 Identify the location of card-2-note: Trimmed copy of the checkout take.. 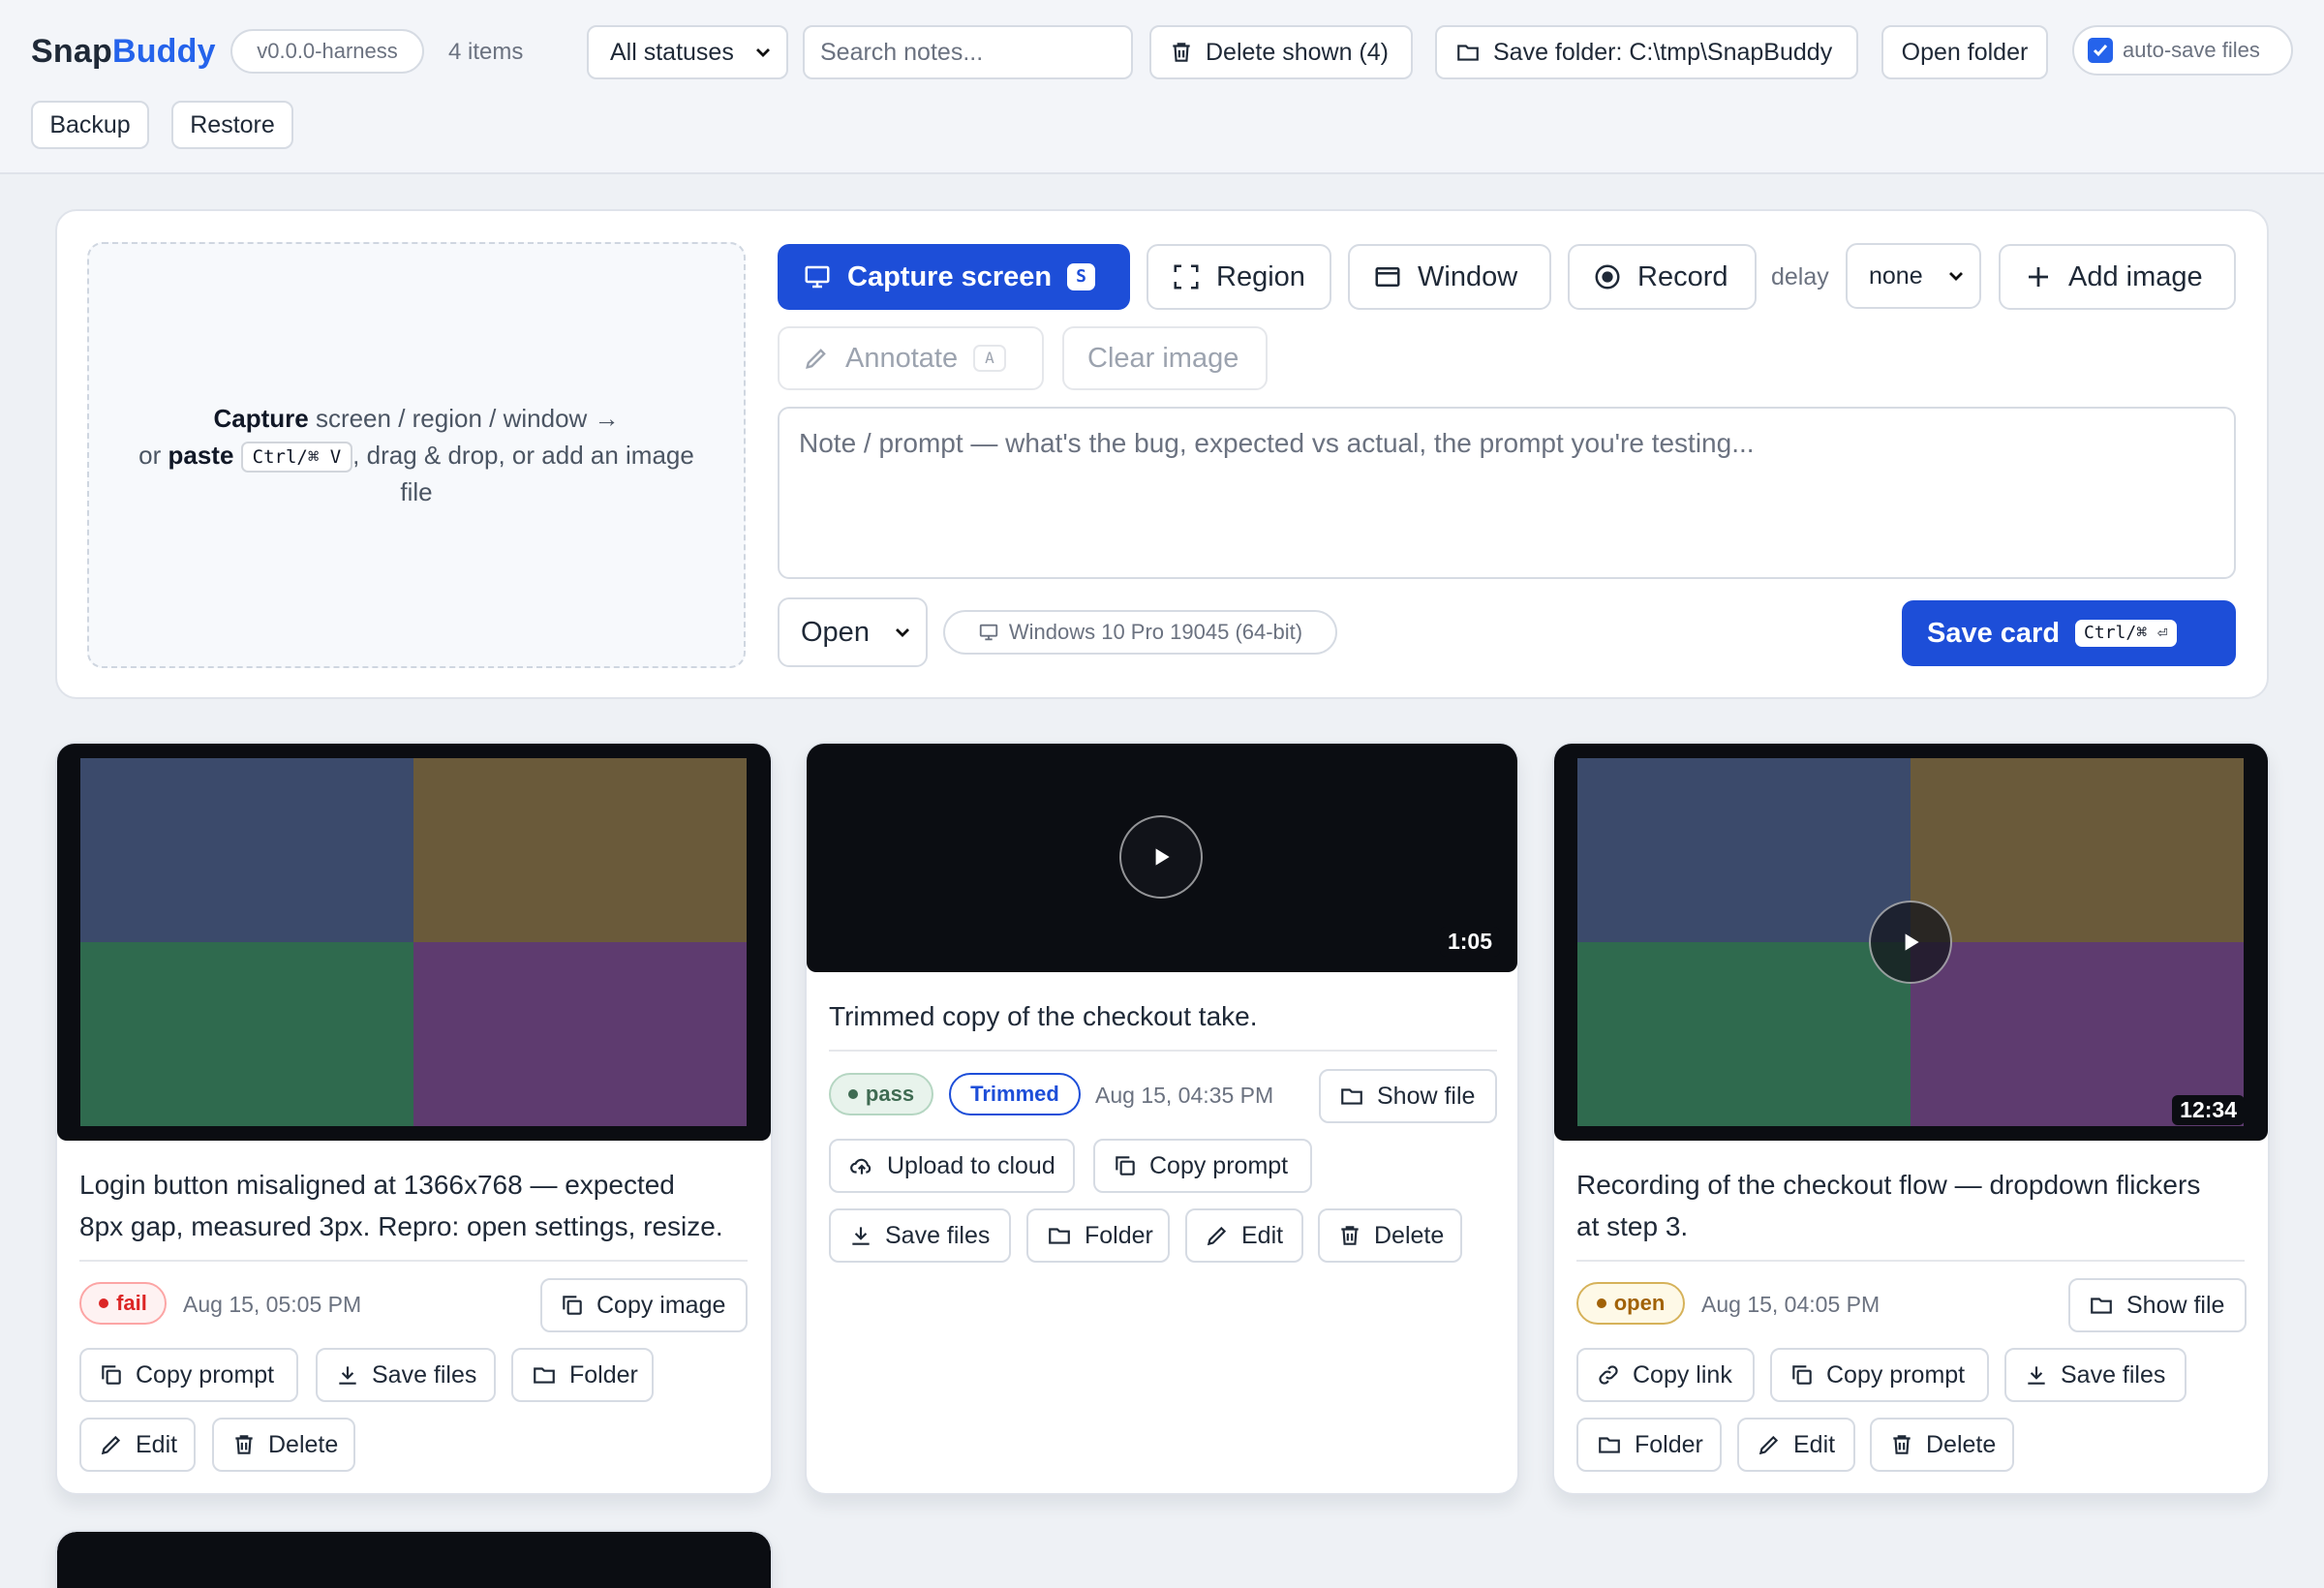
(1043, 1016).